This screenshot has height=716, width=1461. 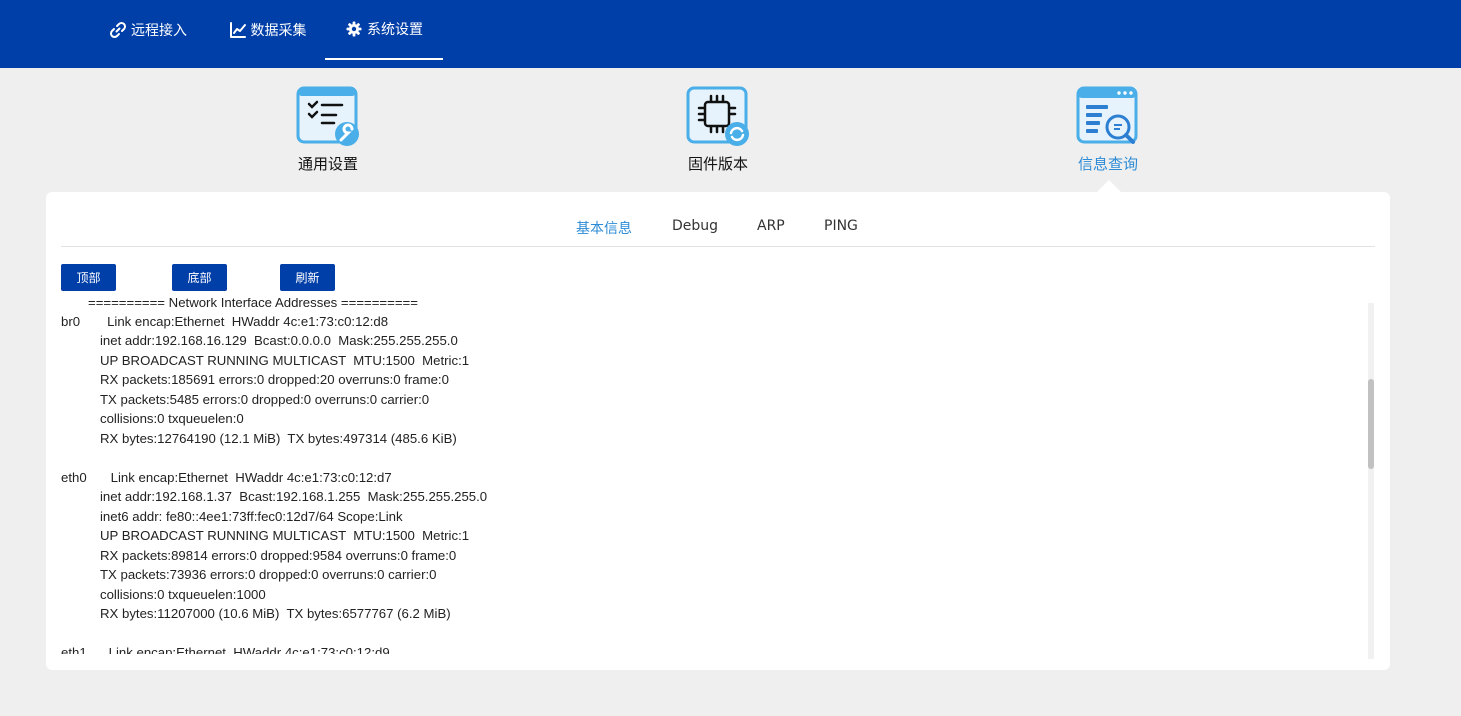 I want to click on nav-data-collection: 数据采集, so click(x=267, y=30).